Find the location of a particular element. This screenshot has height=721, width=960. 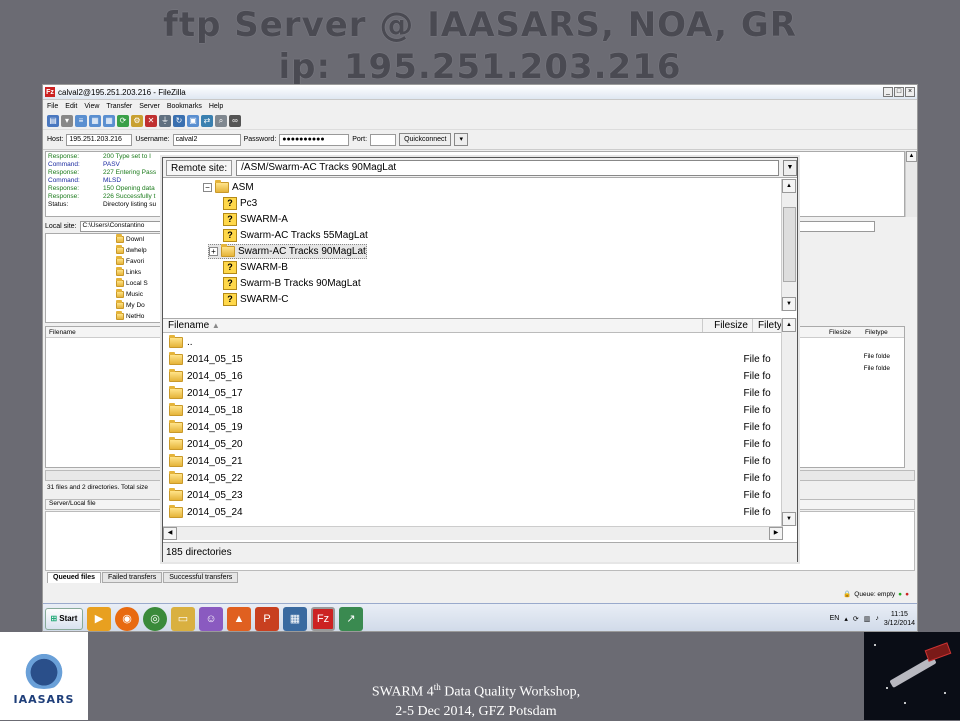

file-row: 2014_05_17 File fo is located at coordinates (473, 393).